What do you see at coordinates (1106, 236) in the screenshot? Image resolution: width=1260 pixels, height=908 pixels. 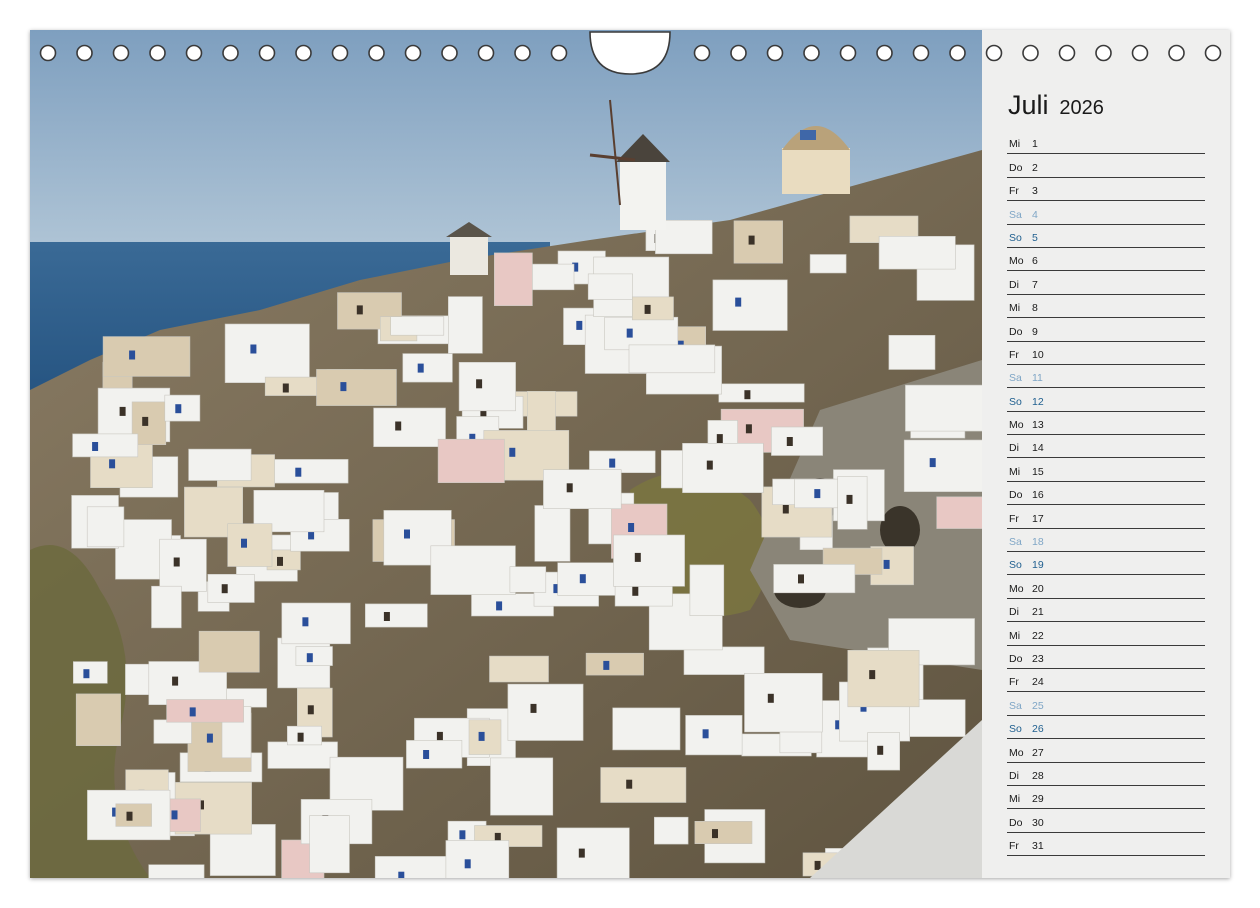 I see `day-row: So 5` at bounding box center [1106, 236].